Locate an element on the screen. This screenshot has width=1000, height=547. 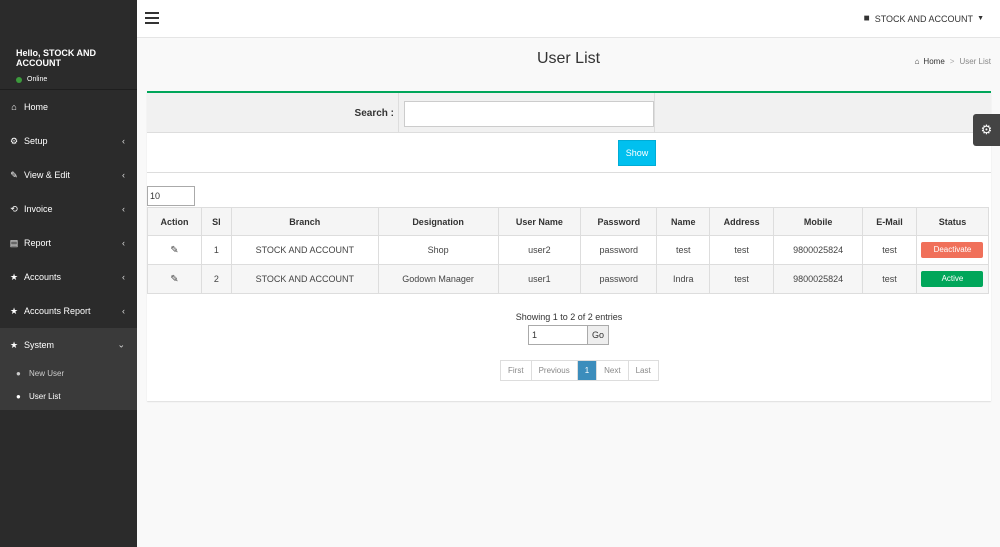
col-header-name: Name is located at coordinates (683, 221).